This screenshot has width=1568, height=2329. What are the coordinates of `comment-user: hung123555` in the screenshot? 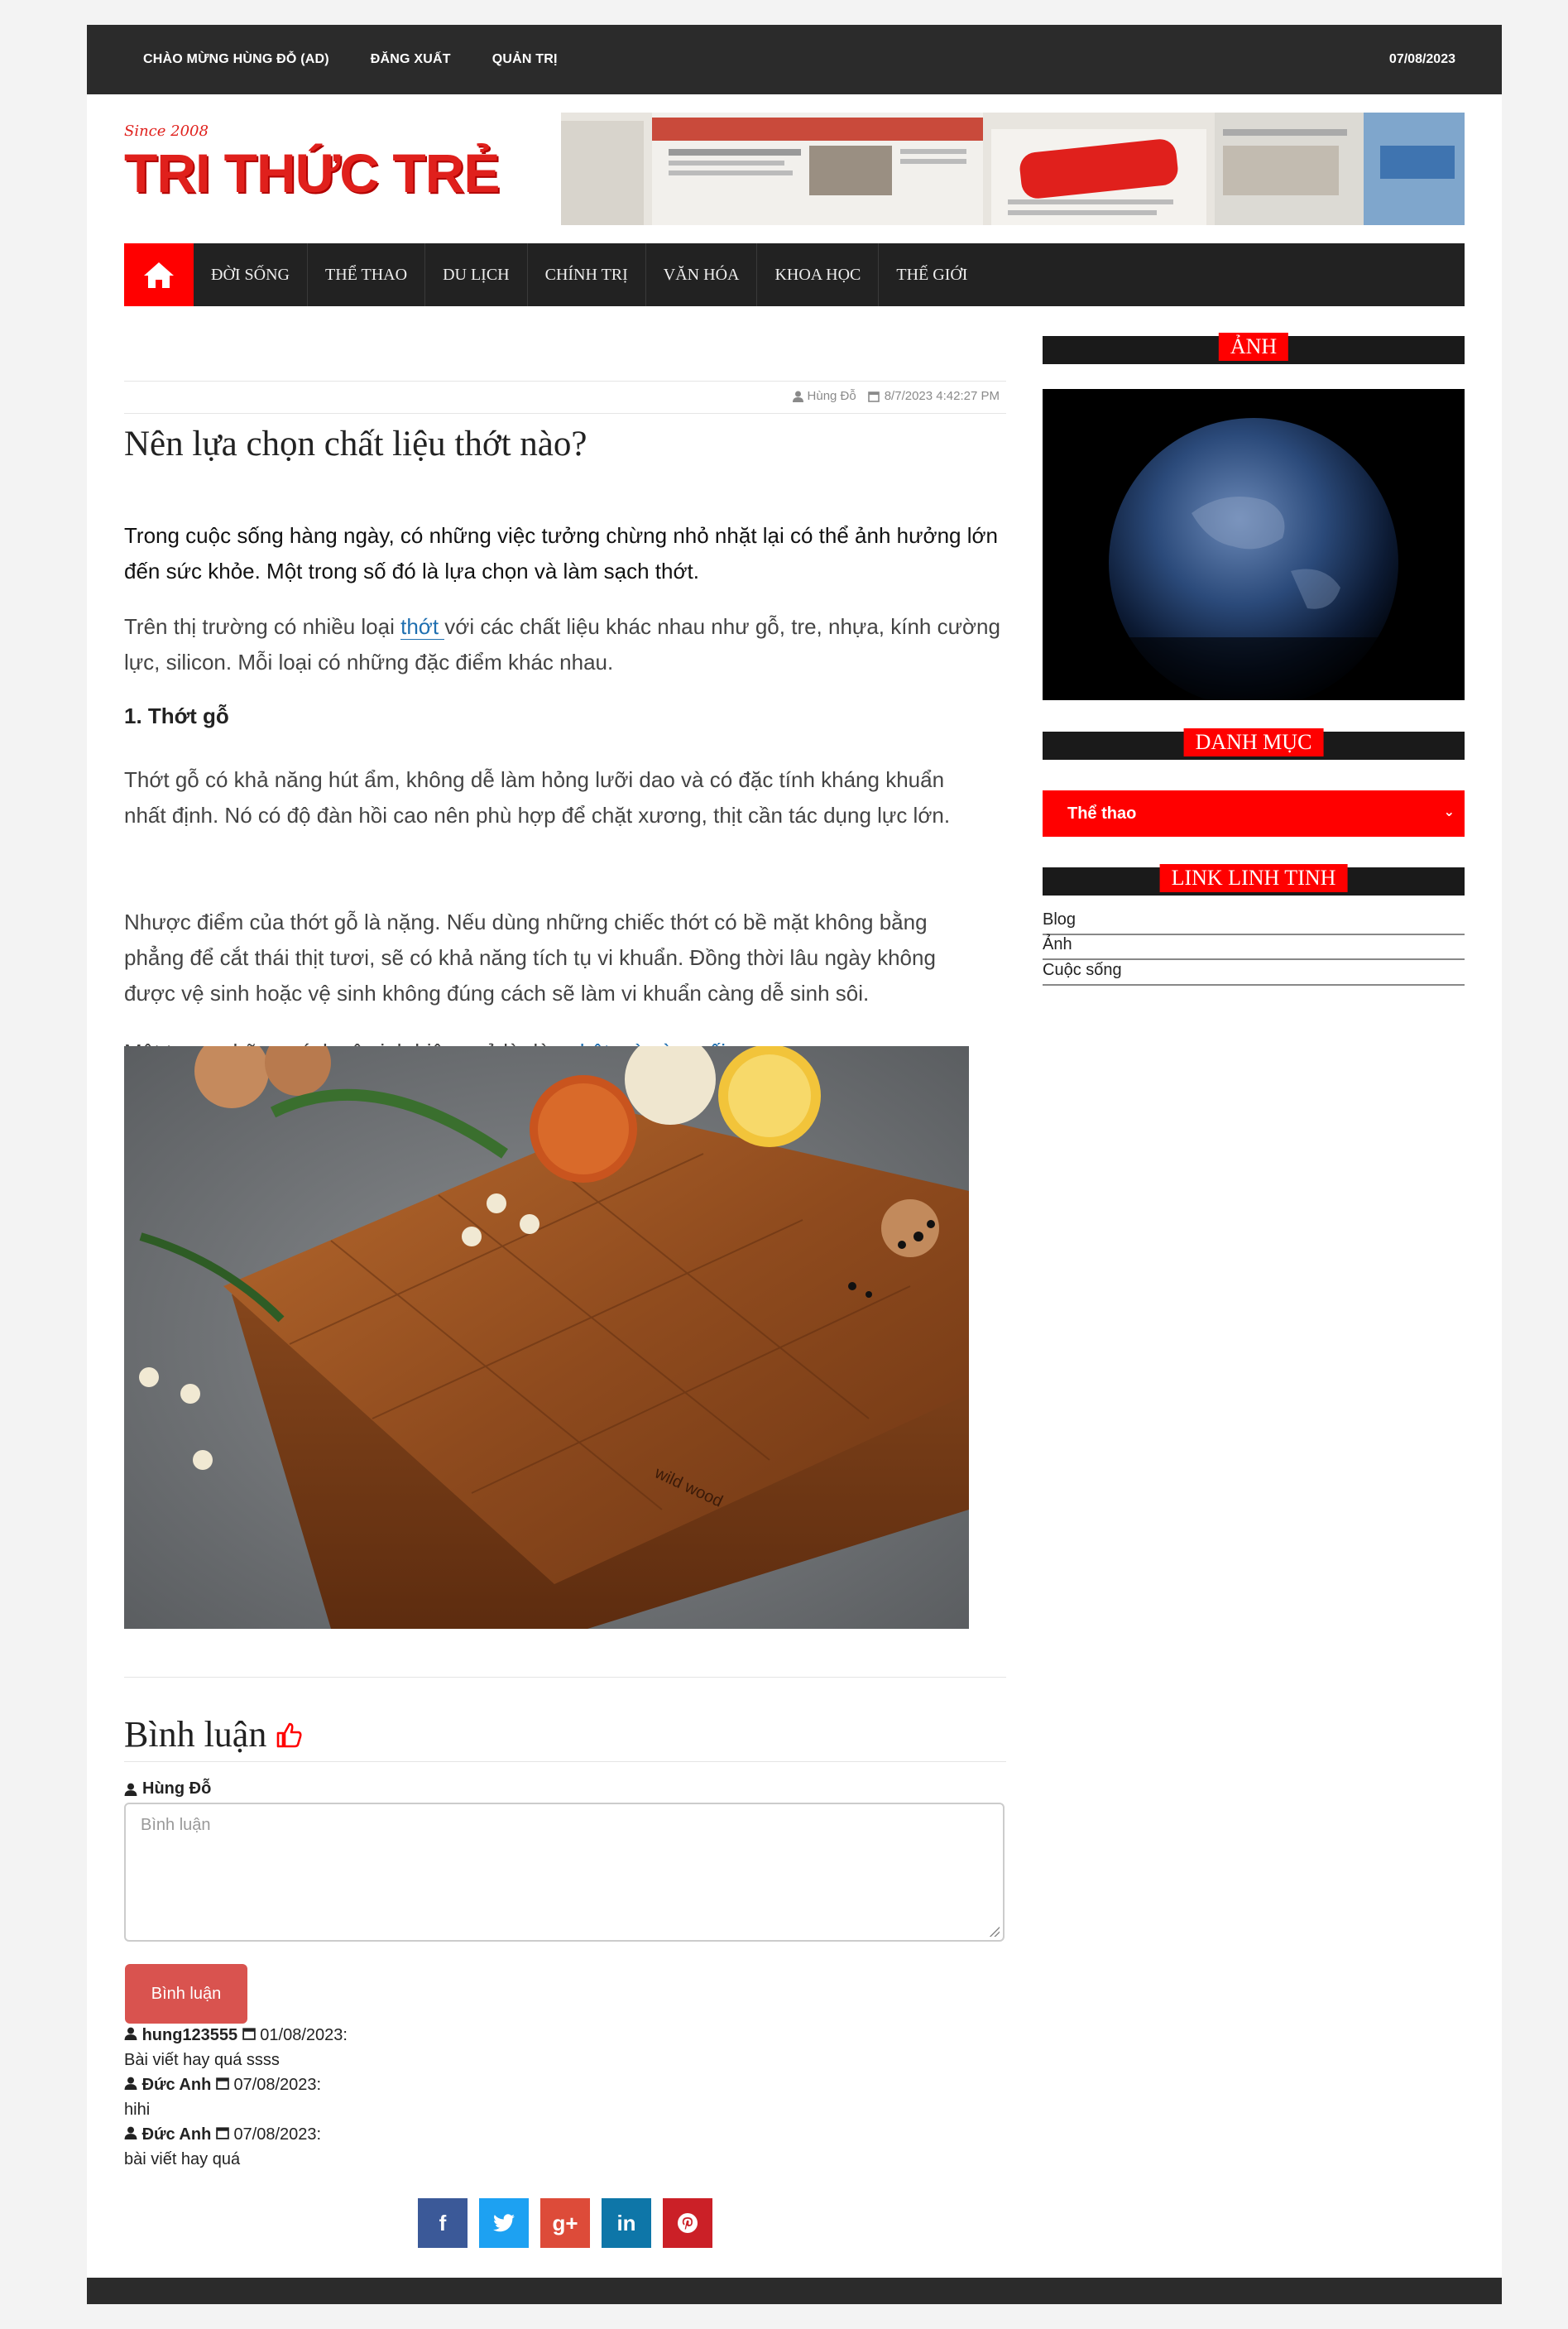 It's located at (190, 2035).